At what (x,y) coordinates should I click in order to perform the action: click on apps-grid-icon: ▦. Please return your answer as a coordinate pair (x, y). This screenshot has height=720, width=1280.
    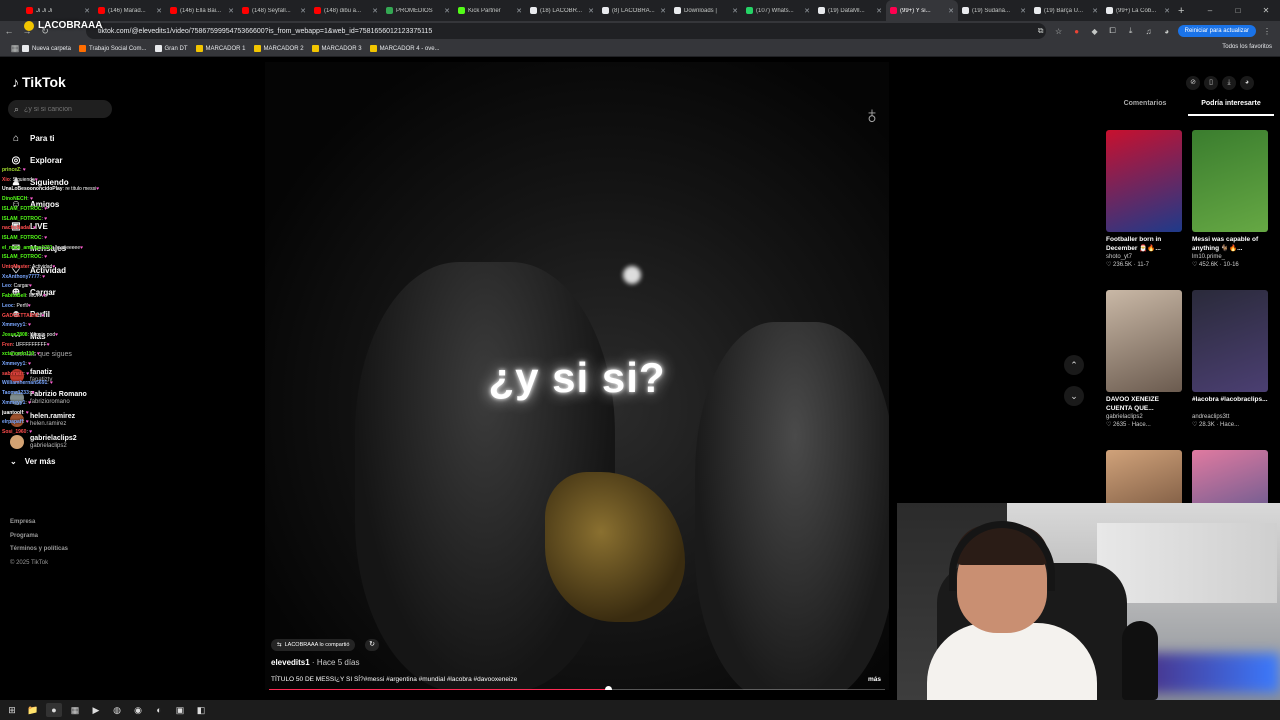
    Looking at the image, I should click on (15, 48).